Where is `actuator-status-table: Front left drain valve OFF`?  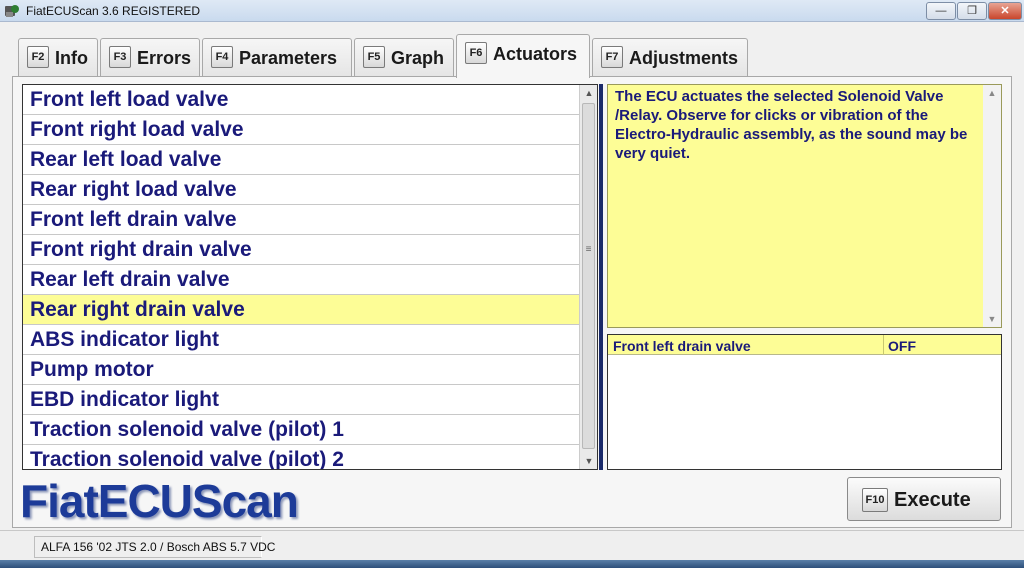 actuator-status-table: Front left drain valve OFF is located at coordinates (804, 402).